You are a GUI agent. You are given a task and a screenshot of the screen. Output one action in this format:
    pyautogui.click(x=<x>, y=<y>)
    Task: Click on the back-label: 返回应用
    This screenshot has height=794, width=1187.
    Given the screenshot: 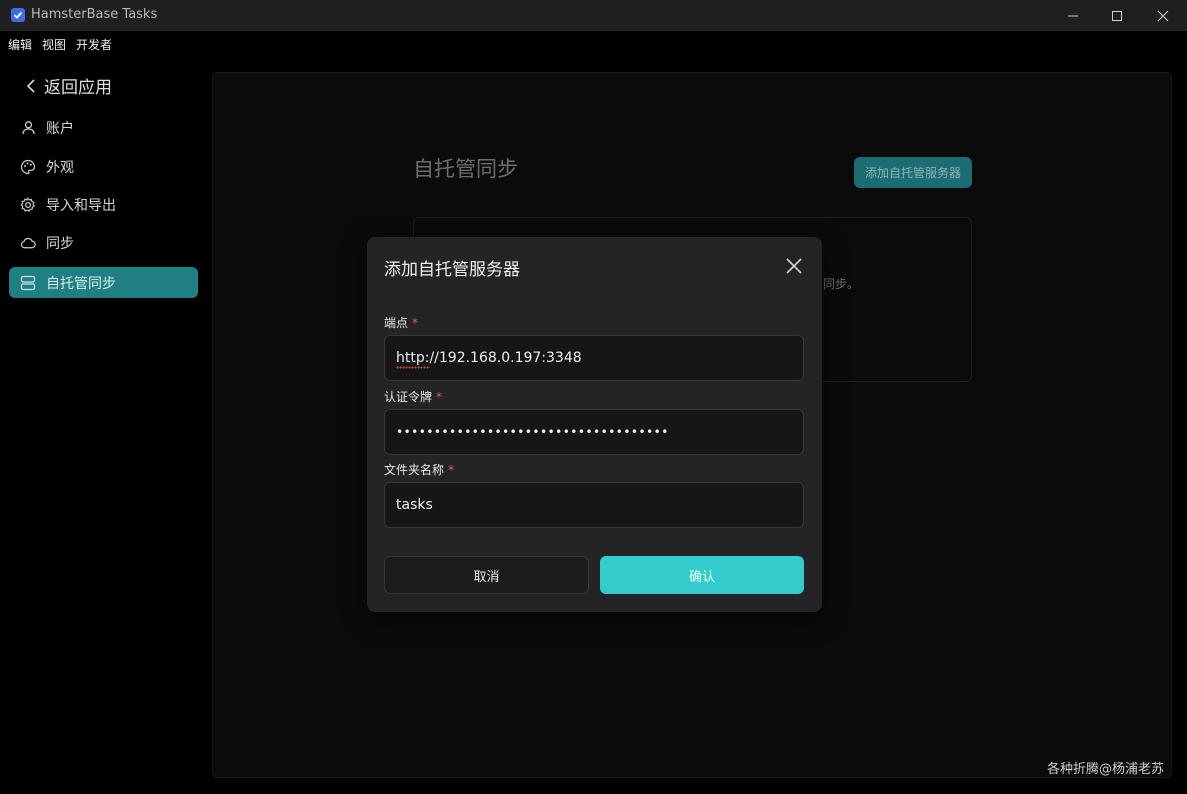 What is the action you would take?
    pyautogui.click(x=78, y=88)
    